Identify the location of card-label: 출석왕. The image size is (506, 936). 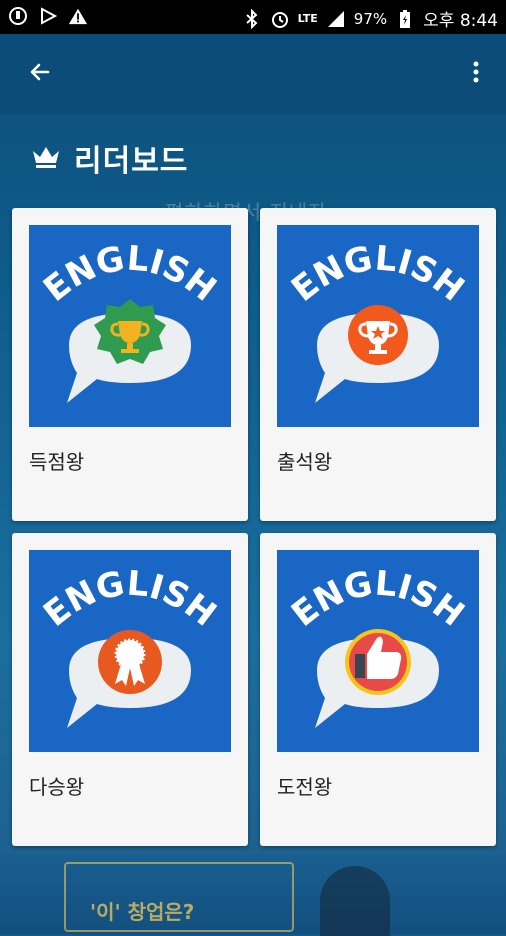
(305, 462).